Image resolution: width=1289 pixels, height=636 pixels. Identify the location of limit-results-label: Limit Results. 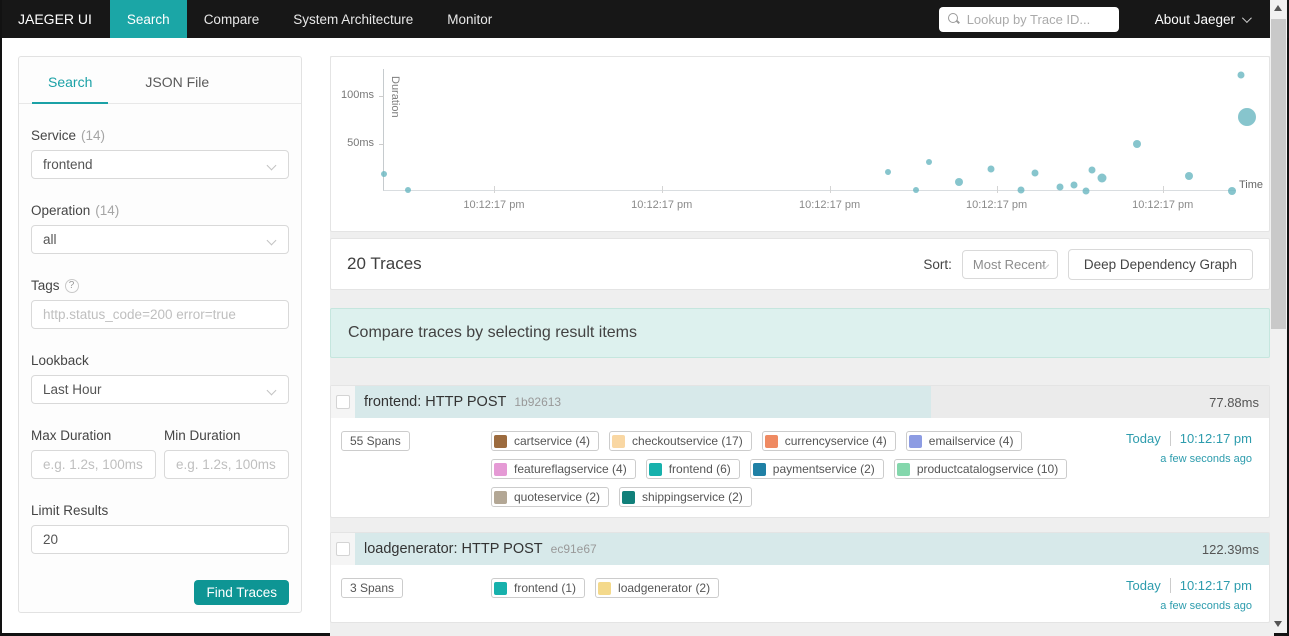
(70, 510).